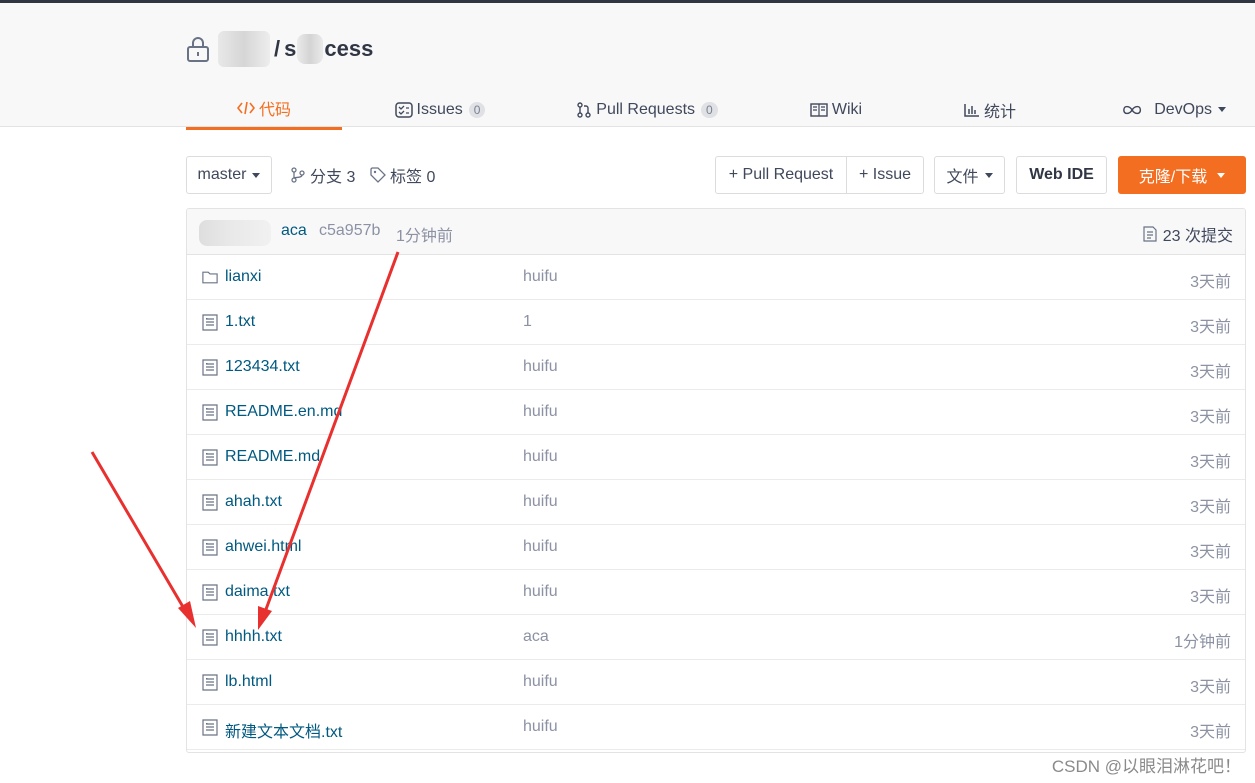 The image size is (1255, 783). Describe the element at coordinates (584, 109) in the screenshot. I see `pull-request-icon` at that location.